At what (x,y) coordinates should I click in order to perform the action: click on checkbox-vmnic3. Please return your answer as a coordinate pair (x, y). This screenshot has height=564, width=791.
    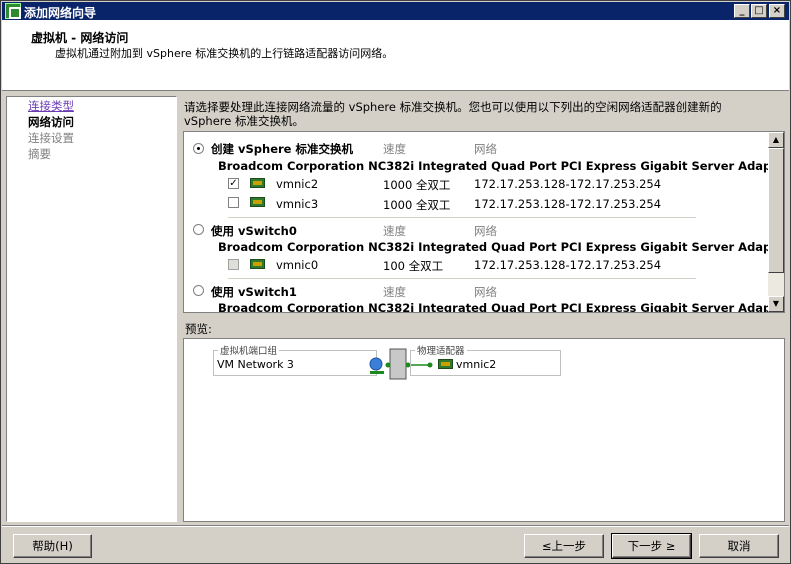
    Looking at the image, I should click on (233, 202).